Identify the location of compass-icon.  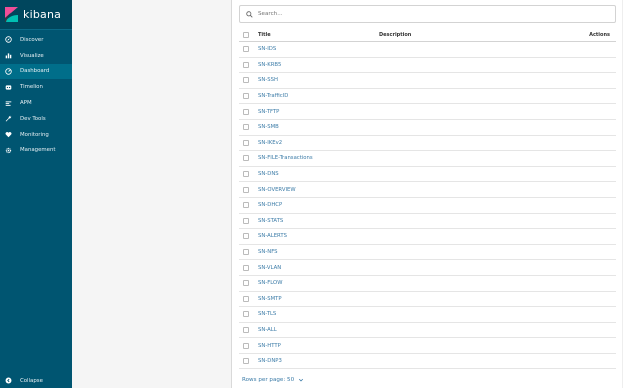
(8, 40).